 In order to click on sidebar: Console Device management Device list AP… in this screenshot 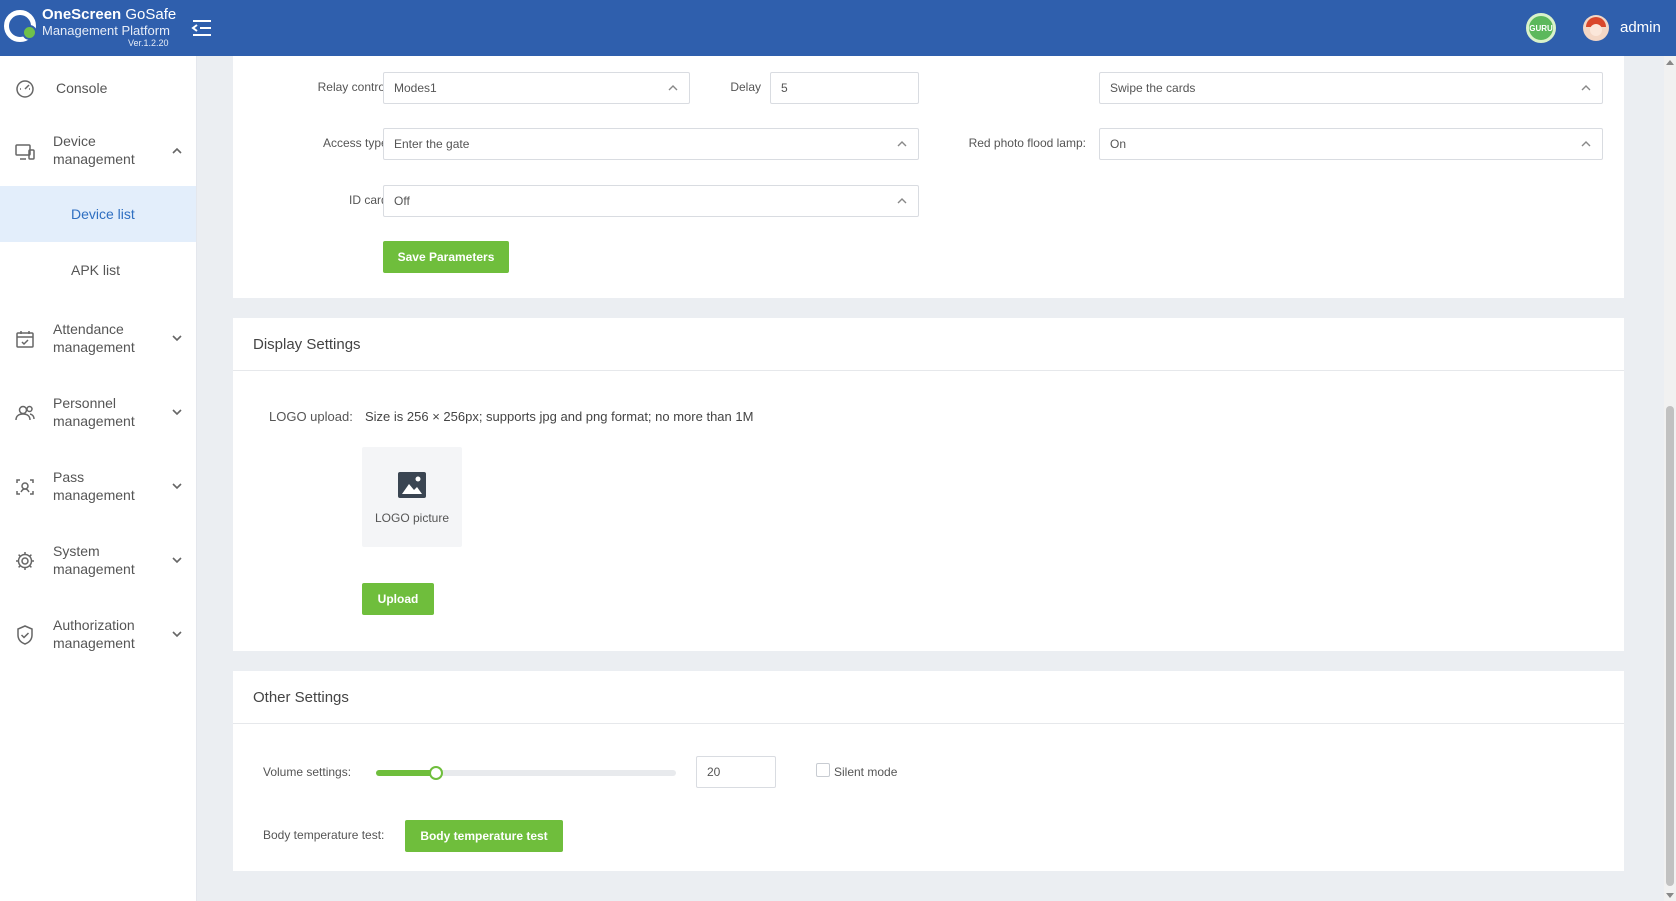, I will do `click(98, 478)`.